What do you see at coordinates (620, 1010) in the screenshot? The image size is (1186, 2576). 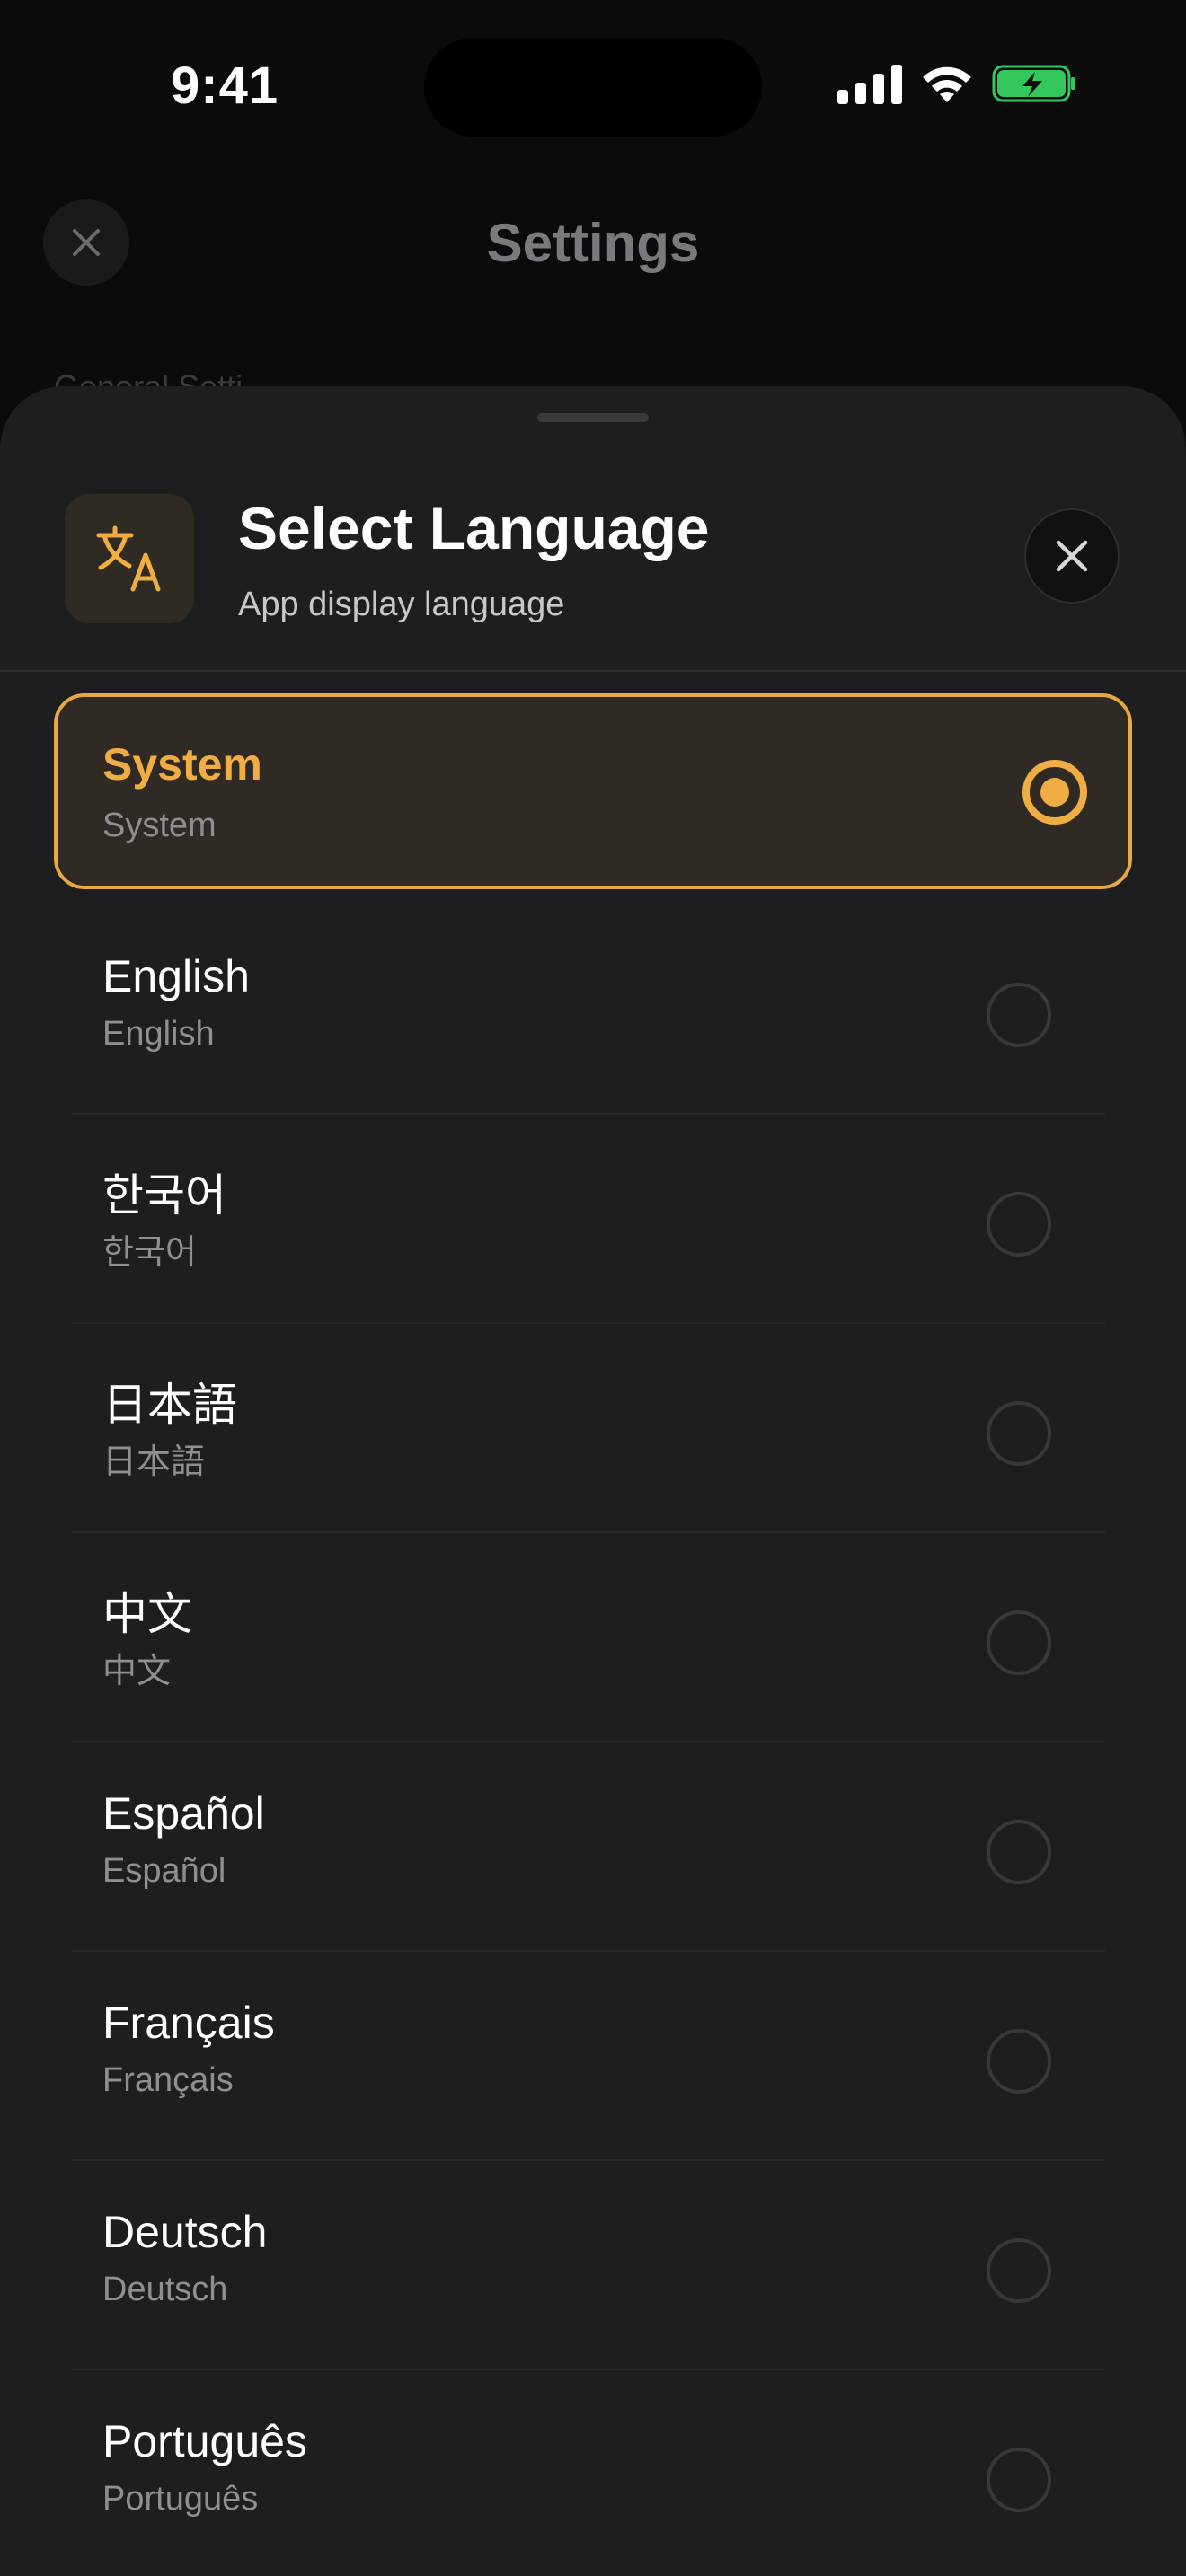 I see `language-option-english: English English` at bounding box center [620, 1010].